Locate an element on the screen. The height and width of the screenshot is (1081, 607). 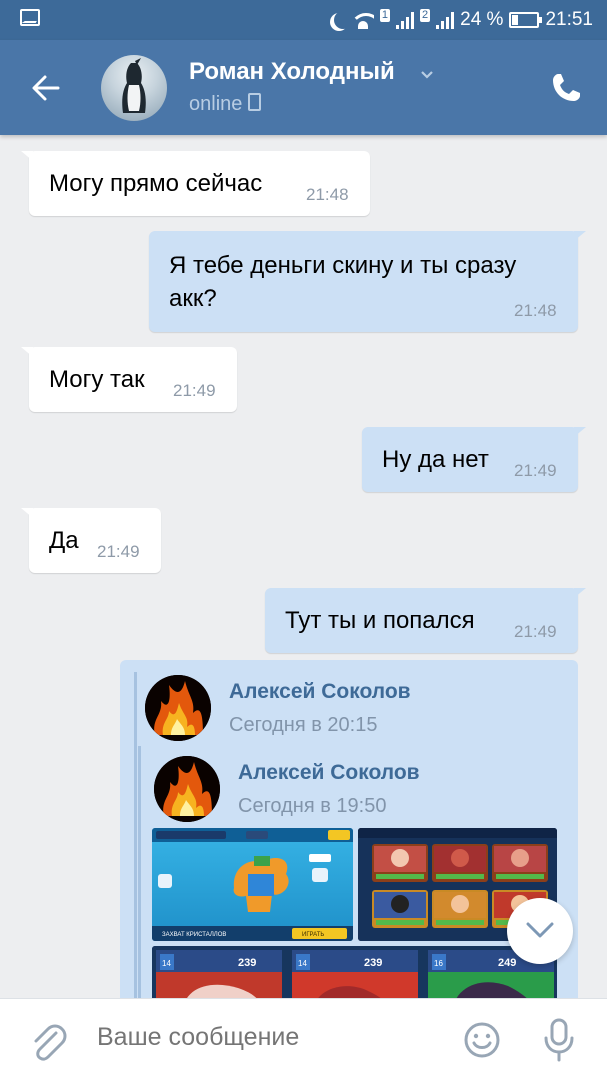
message-incoming: Могу прямо сейчас 21:48 is located at coordinates (195, 183).